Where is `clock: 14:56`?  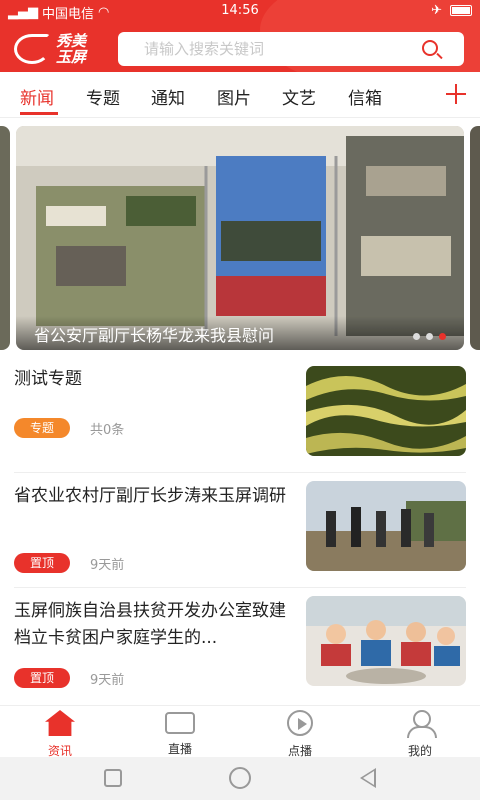
clock: 14:56 is located at coordinates (240, 10).